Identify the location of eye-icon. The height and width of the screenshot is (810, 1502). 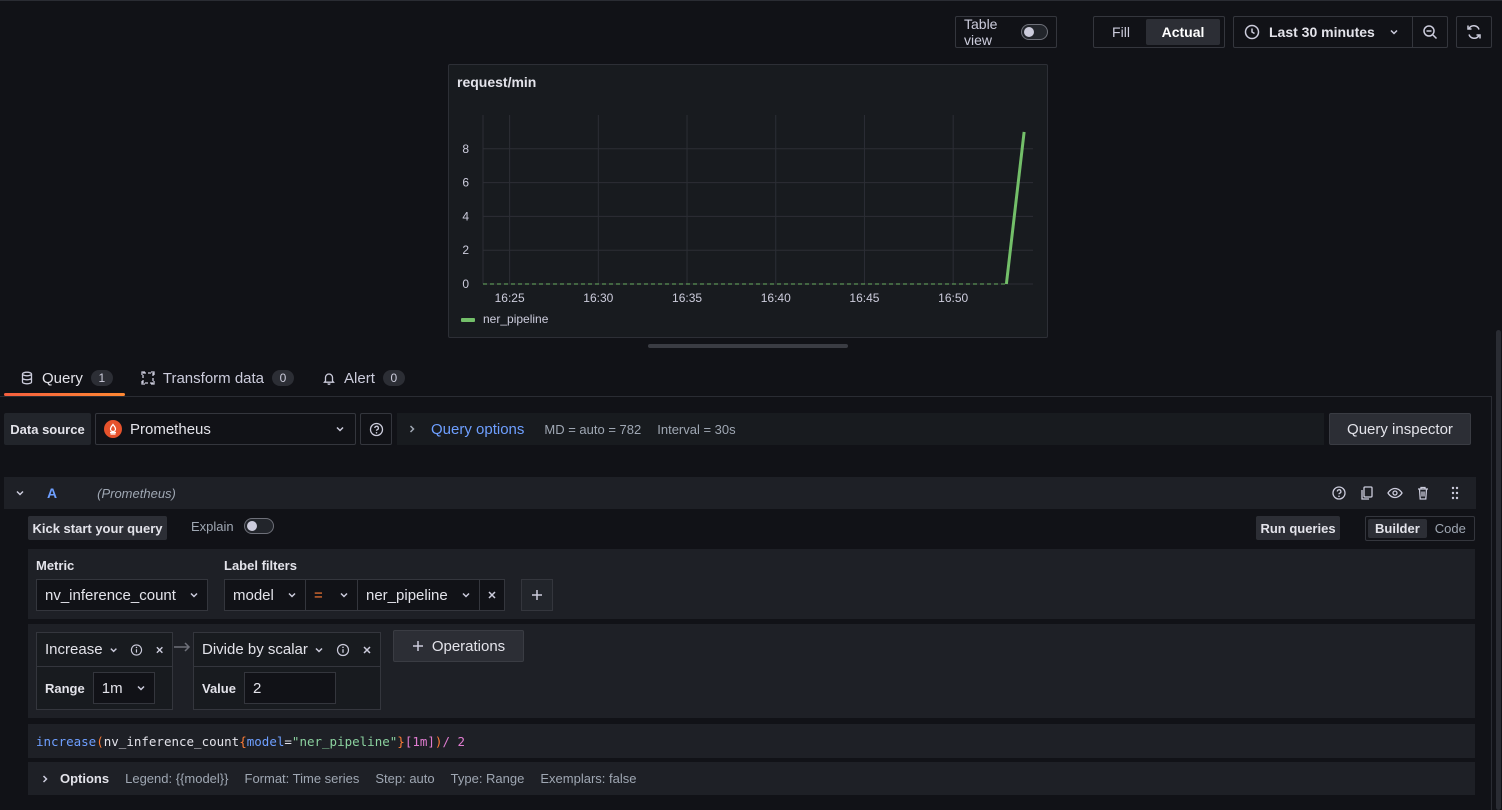
(1395, 493).